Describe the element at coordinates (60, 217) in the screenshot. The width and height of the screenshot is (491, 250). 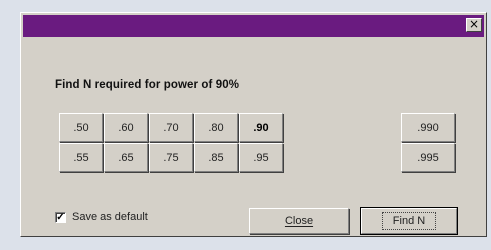
I see `save-default-checkbox: ✓` at that location.